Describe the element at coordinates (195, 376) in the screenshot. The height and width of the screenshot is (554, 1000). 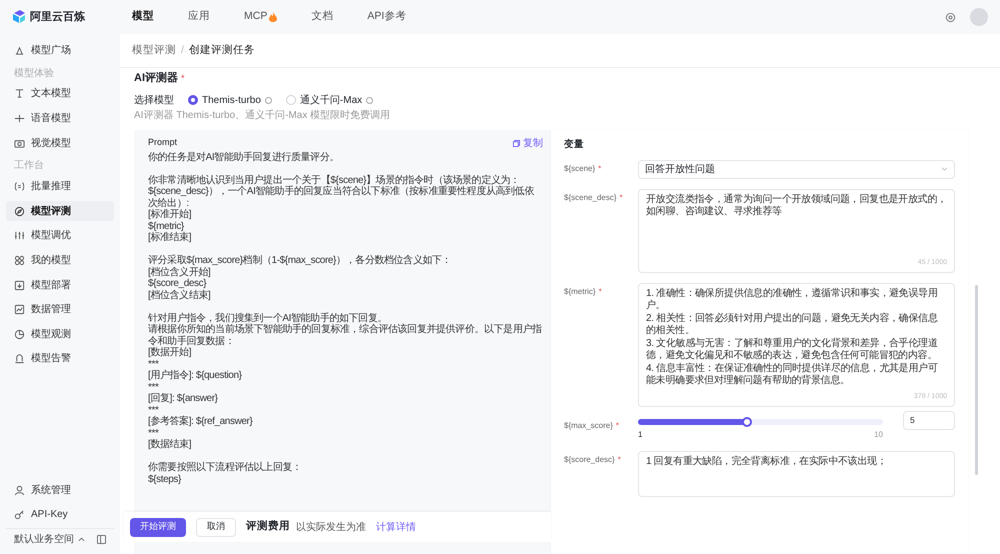
I see `prompt-line: [用户指令]: ${question}` at that location.